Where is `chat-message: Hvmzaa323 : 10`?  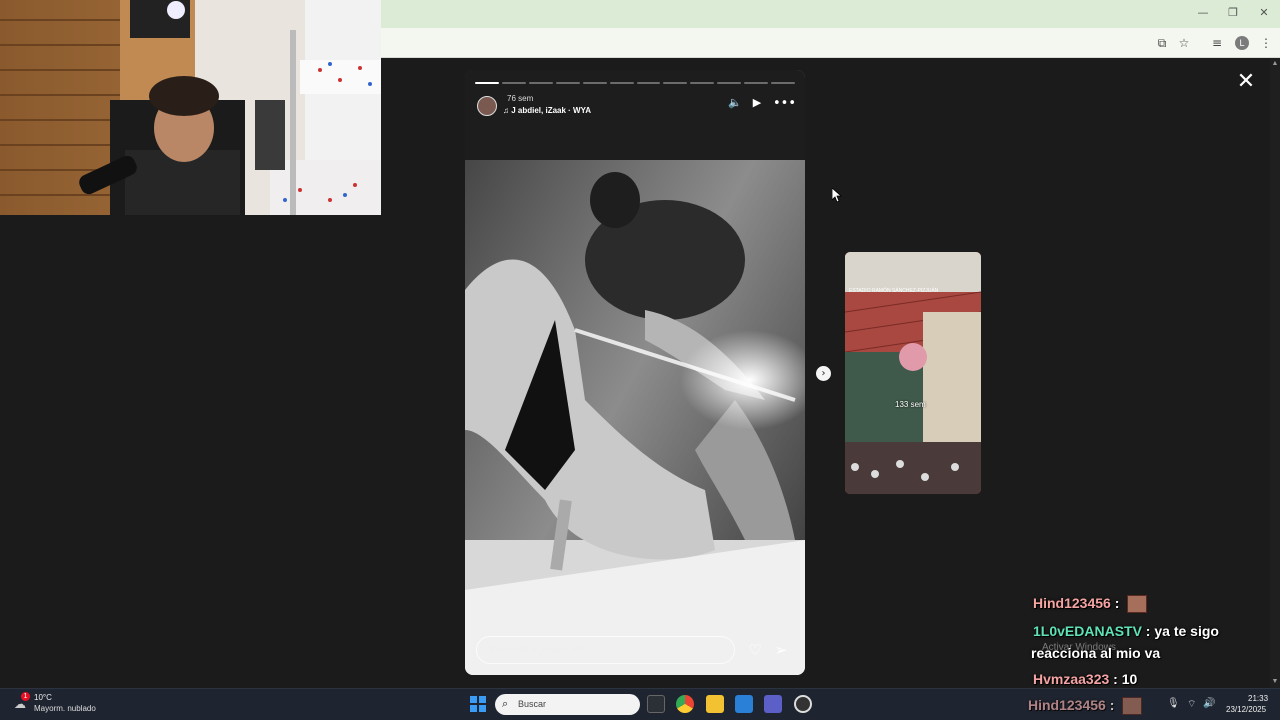 chat-message: Hvmzaa323 : 10 is located at coordinates (1085, 679).